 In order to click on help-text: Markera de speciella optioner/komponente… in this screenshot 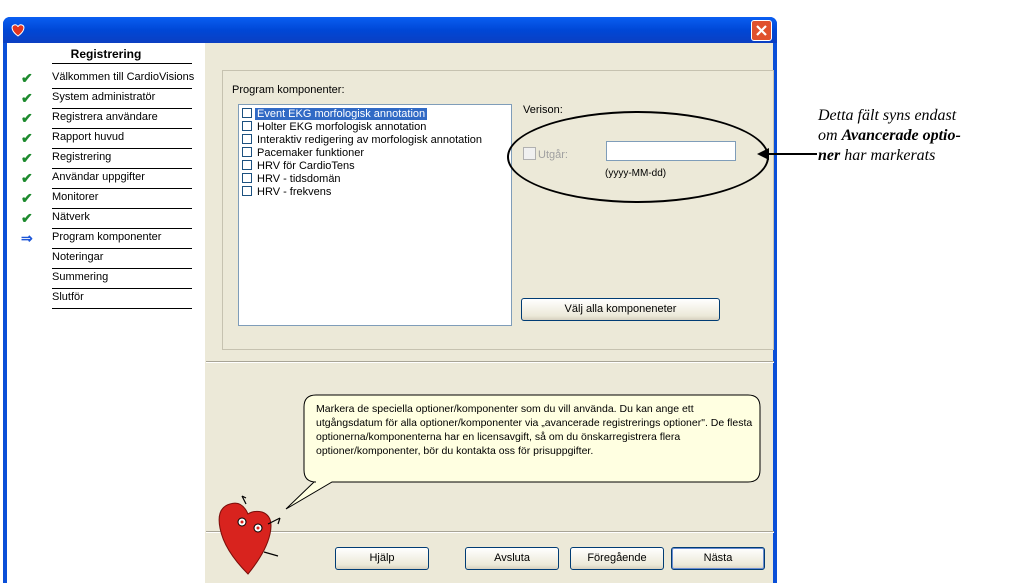, I will do `click(534, 430)`.